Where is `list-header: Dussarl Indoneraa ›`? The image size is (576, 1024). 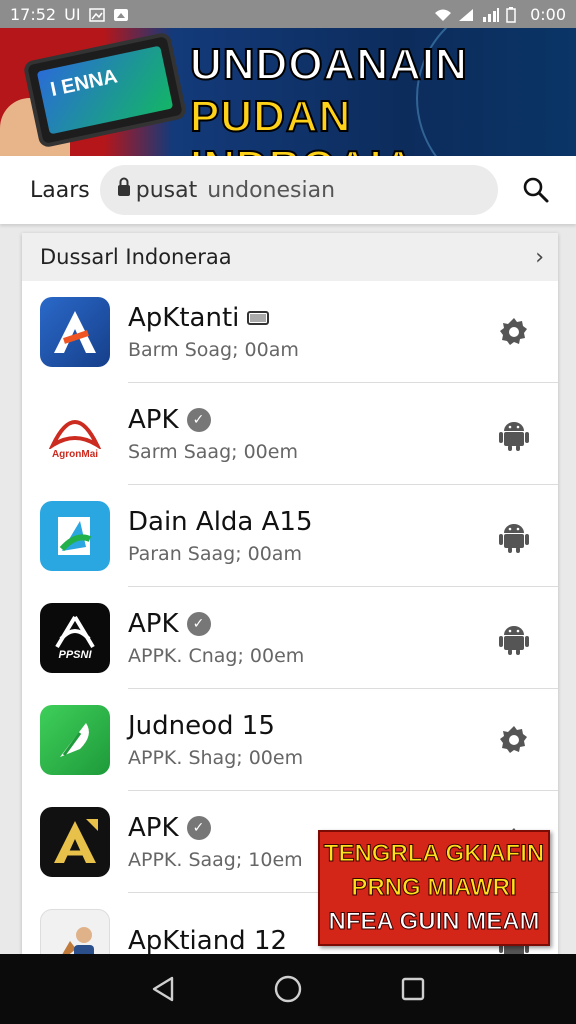 list-header: Dussarl Indoneraa › is located at coordinates (290, 257).